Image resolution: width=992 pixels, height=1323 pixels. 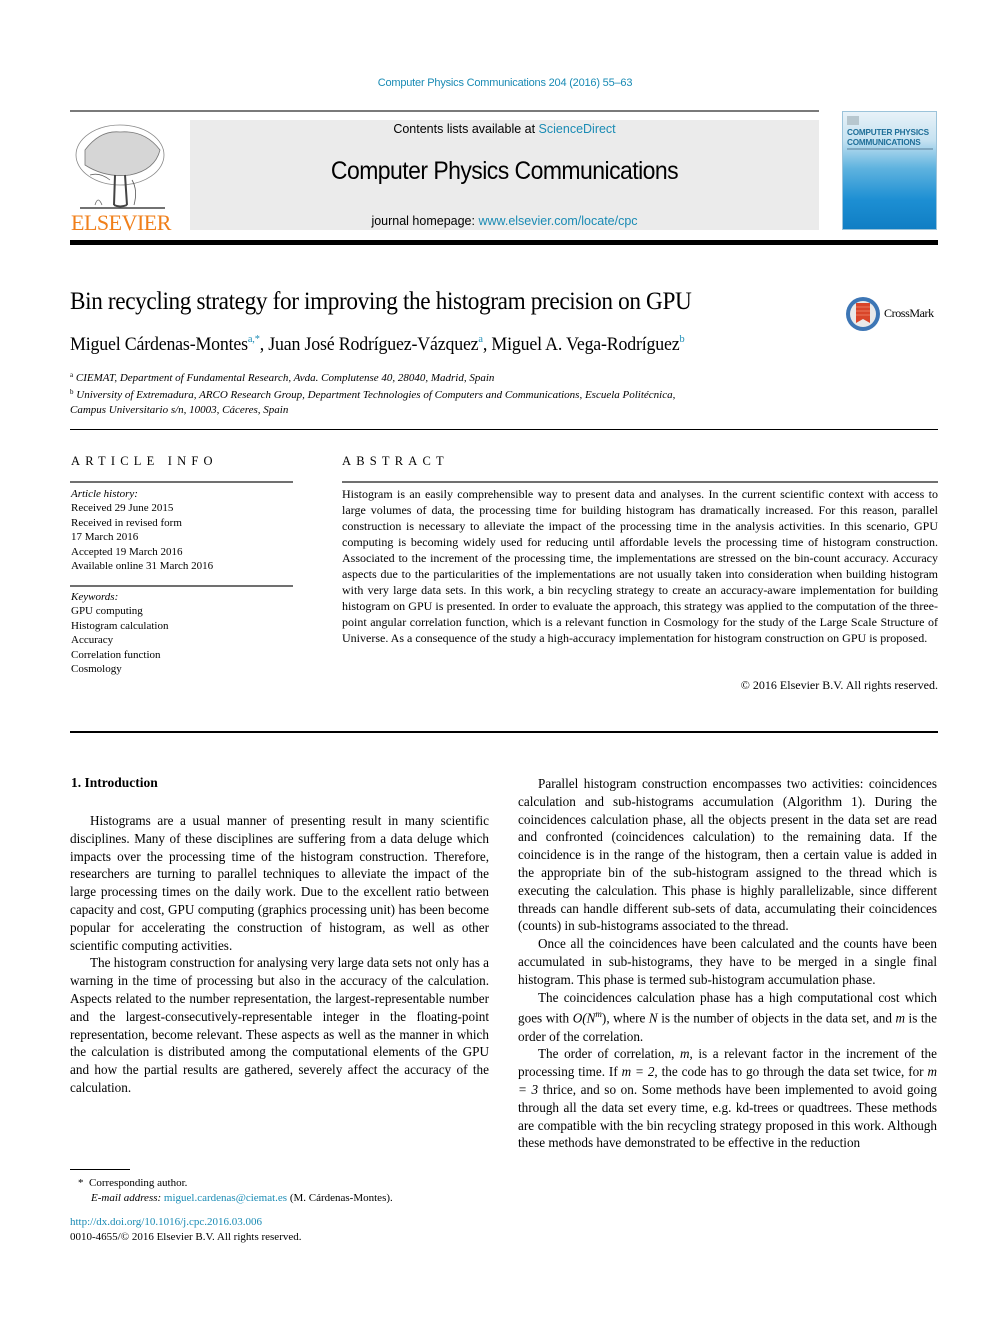 I want to click on history-item: 17 March 2016, so click(x=105, y=537).